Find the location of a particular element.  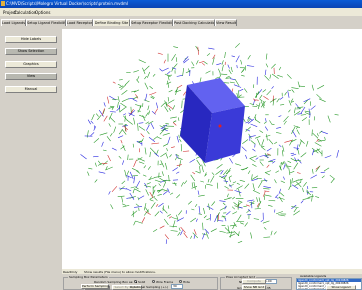

graphics-button: Graphics is located at coordinates (31, 64).